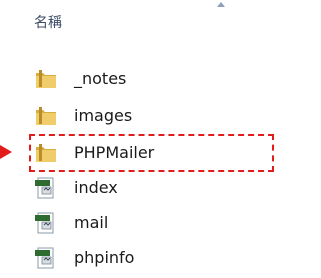 This screenshot has width=321, height=278. Describe the element at coordinates (91, 222) in the screenshot. I see `file-name: mail` at that location.